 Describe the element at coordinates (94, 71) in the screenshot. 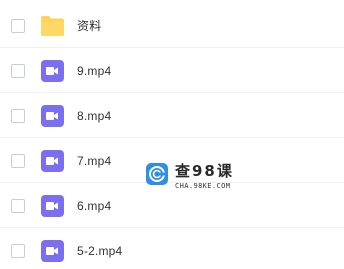

I see `file-name: 9.mp4` at that location.